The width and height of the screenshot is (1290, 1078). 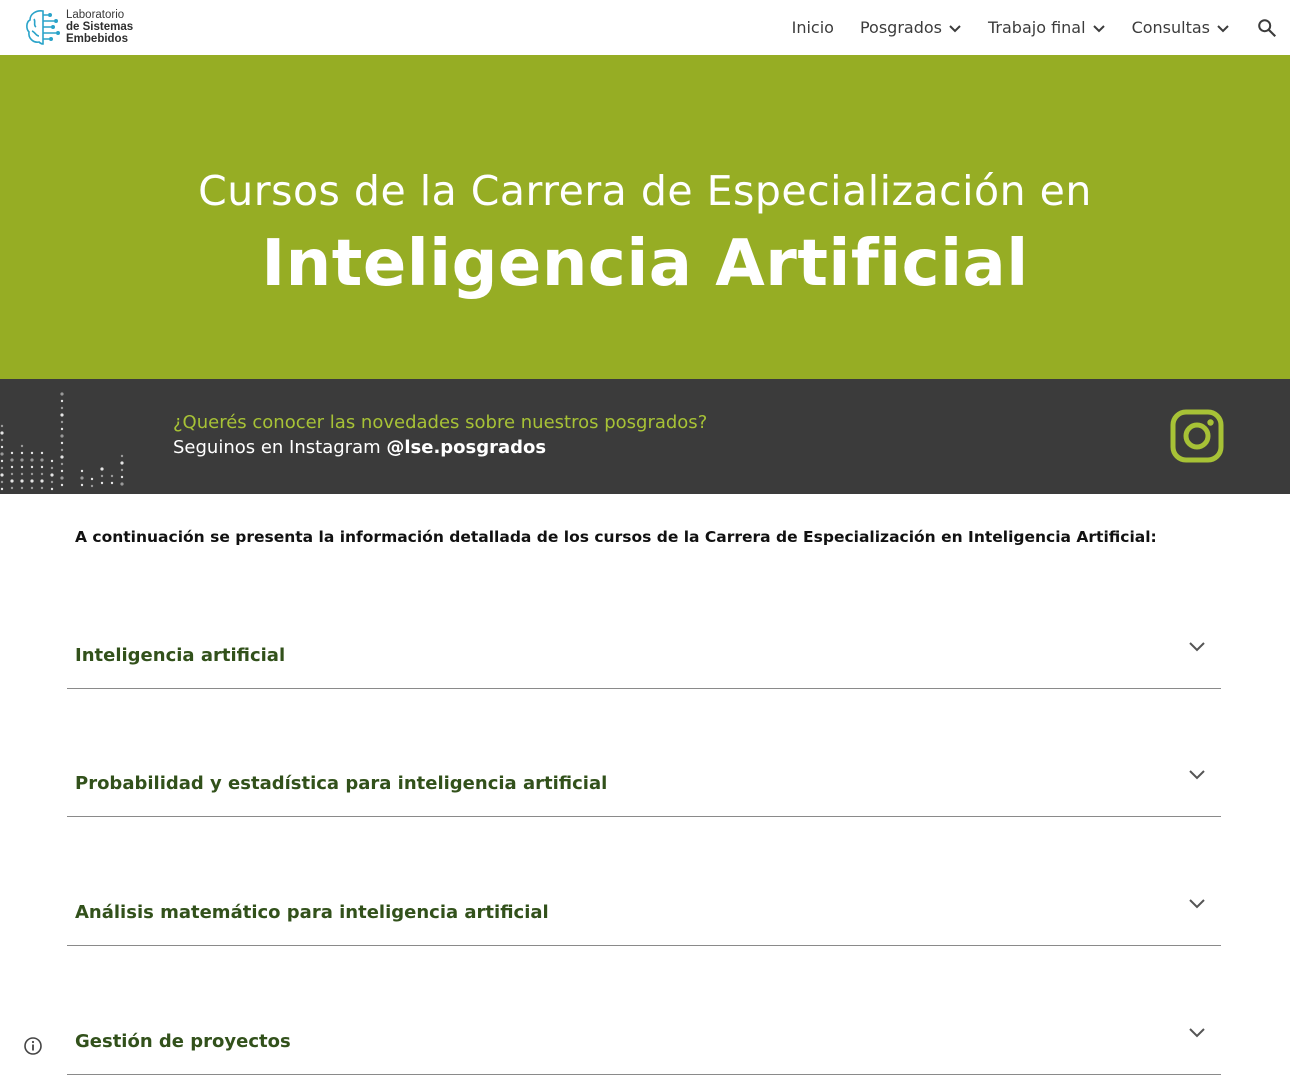 I want to click on logo-line-3: Embebidos, so click(x=97, y=39).